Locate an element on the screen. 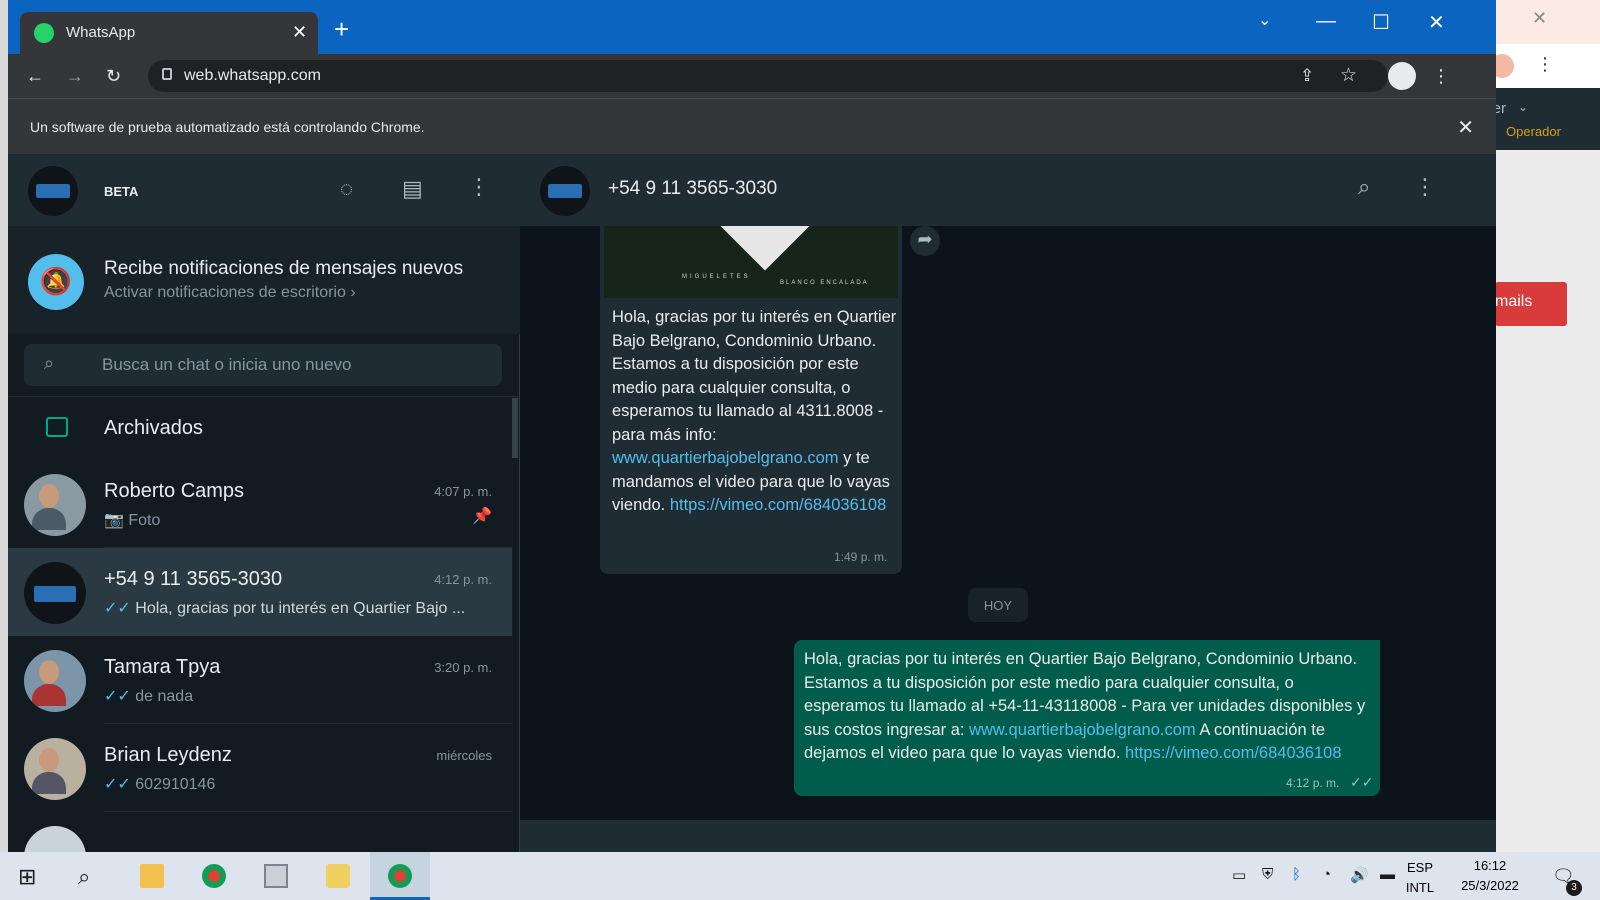 The height and width of the screenshot is (900, 1600). image-label: BLANCO ENCALADA is located at coordinates (824, 283).